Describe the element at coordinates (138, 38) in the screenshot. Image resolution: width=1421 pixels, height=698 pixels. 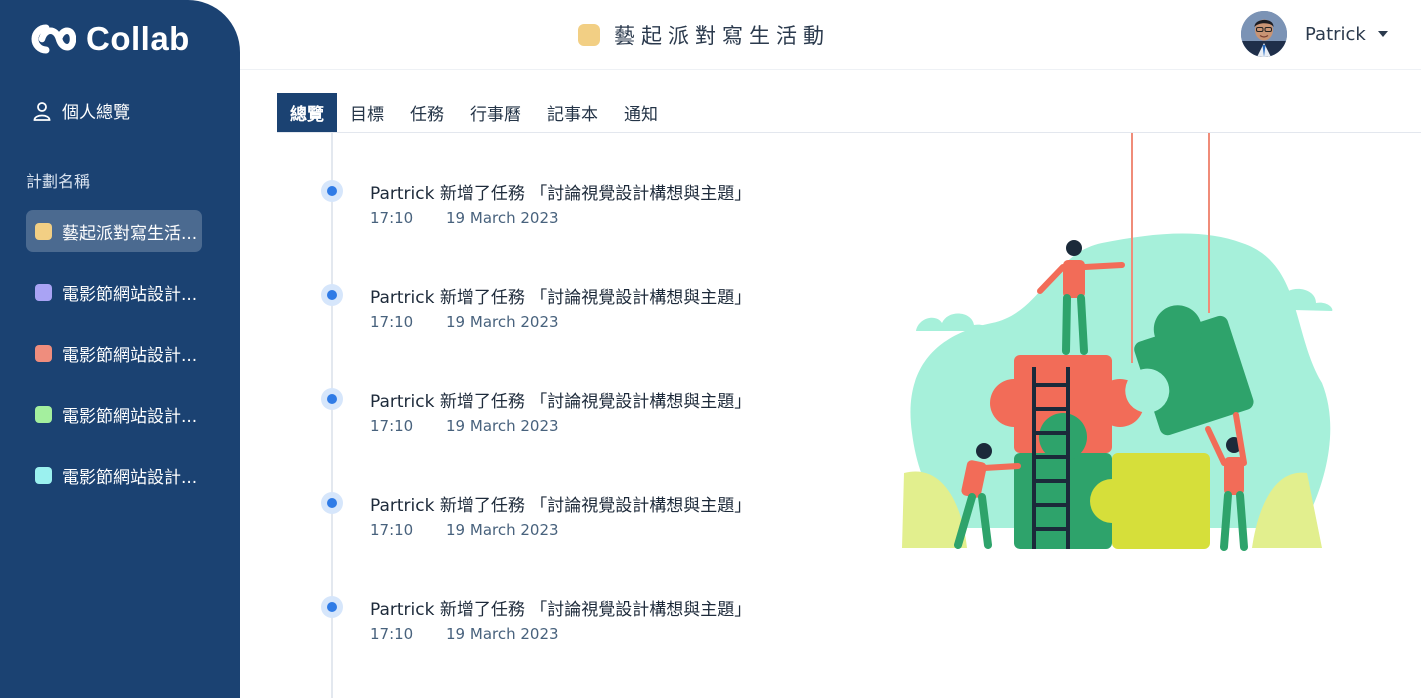
I see `logo-text: Collab` at that location.